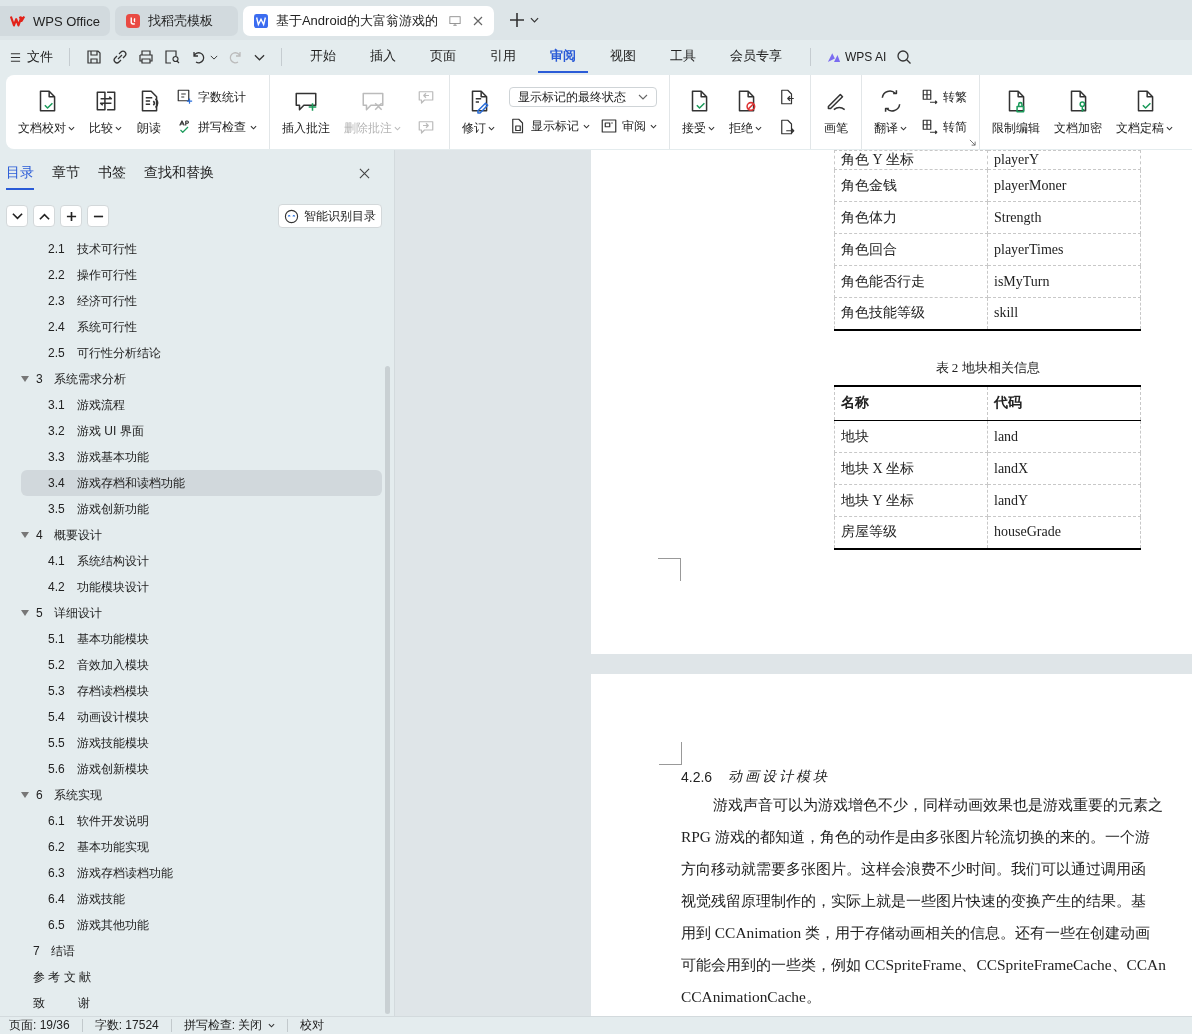 The width and height of the screenshot is (1192, 1034). What do you see at coordinates (454, 21) in the screenshot?
I see `monitor-icon` at bounding box center [454, 21].